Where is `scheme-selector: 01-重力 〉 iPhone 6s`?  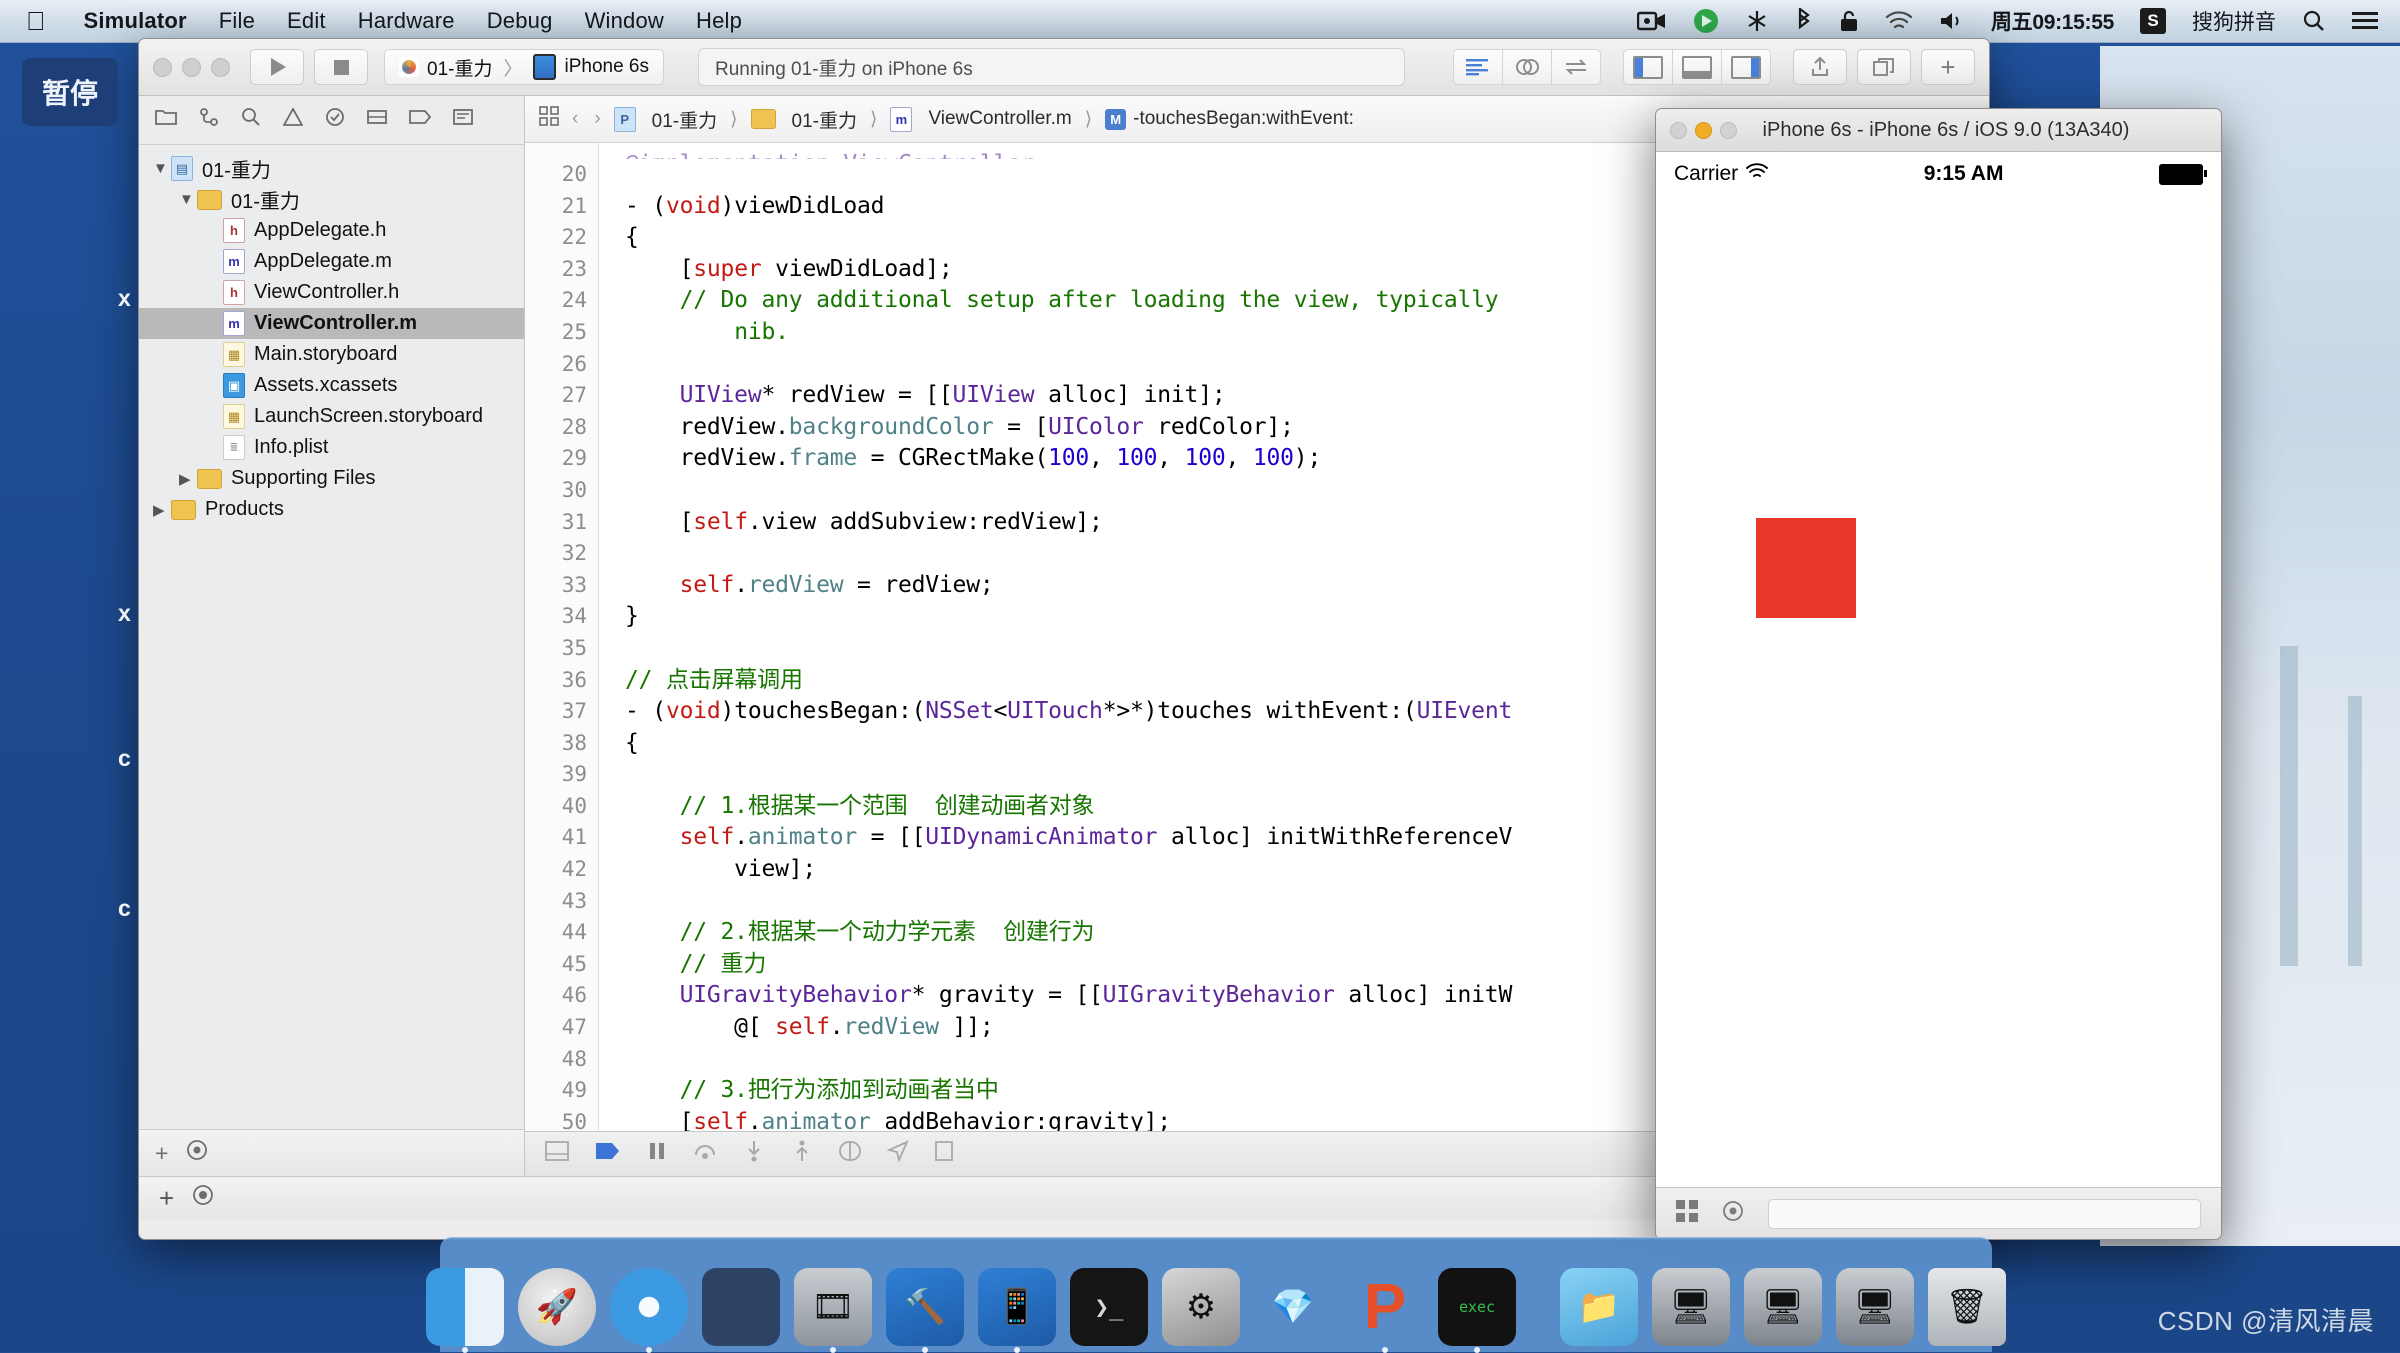
scheme-selector: 01-重力 〉 iPhone 6s is located at coordinates (524, 67).